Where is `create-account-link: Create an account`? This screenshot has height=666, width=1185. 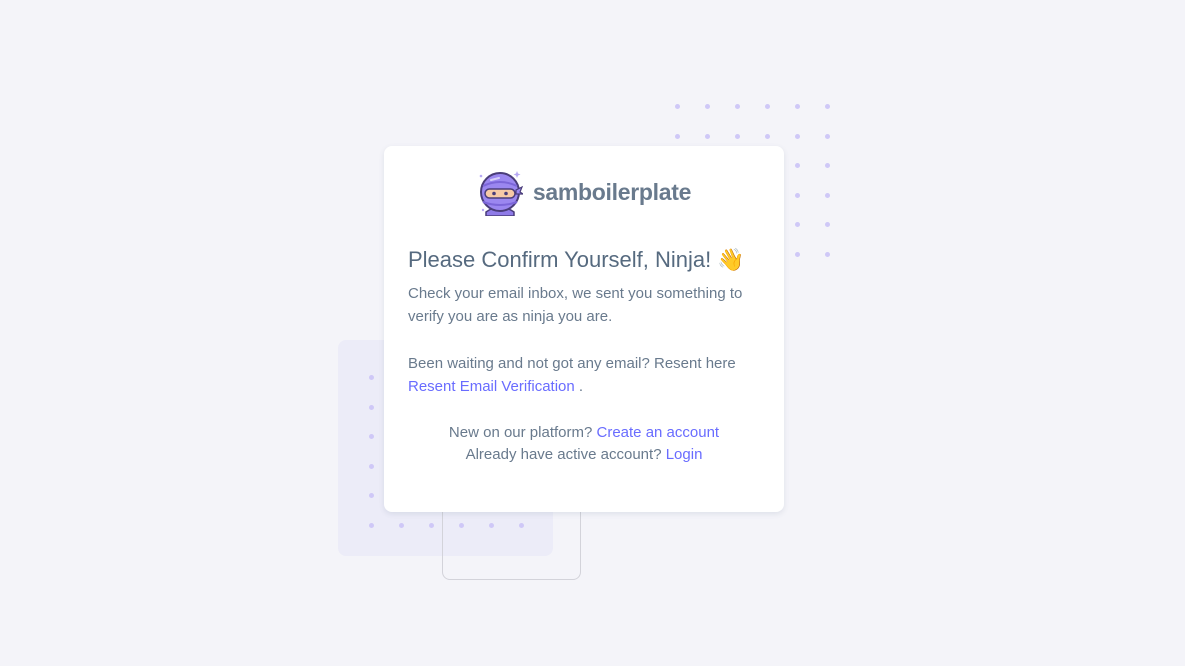 create-account-link: Create an account is located at coordinates (658, 432).